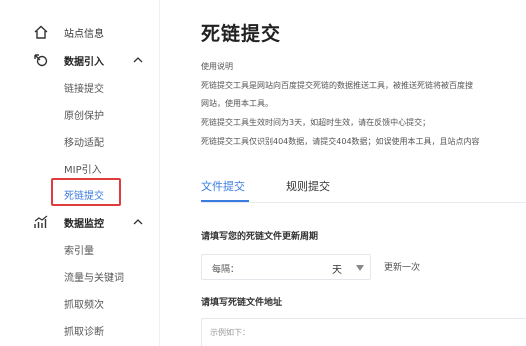 This screenshot has height=346, width=526. What do you see at coordinates (223, 186) in the screenshot?
I see `tab-file-submit: 文件提交` at bounding box center [223, 186].